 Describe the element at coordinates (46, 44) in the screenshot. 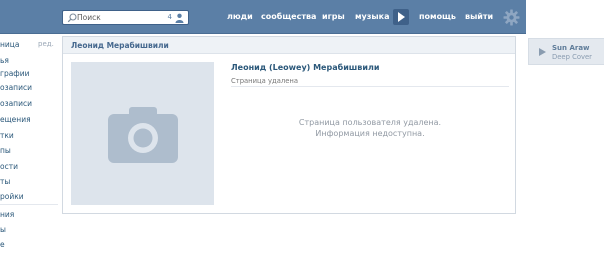

I see `menu-edit-link: ред.` at that location.